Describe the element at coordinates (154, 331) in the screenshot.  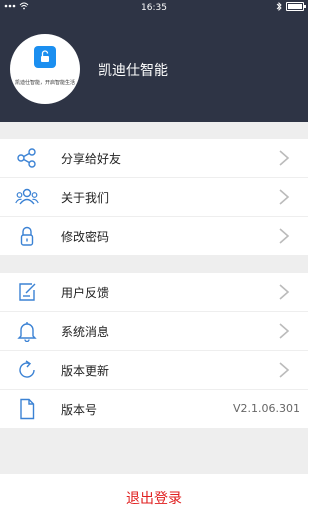
I see `menu-item-system-messages: 系统消息` at that location.